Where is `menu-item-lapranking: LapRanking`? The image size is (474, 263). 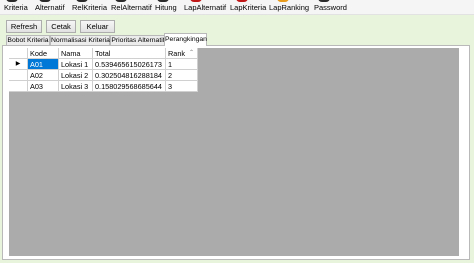
menu-item-lapranking: LapRanking is located at coordinates (289, 7).